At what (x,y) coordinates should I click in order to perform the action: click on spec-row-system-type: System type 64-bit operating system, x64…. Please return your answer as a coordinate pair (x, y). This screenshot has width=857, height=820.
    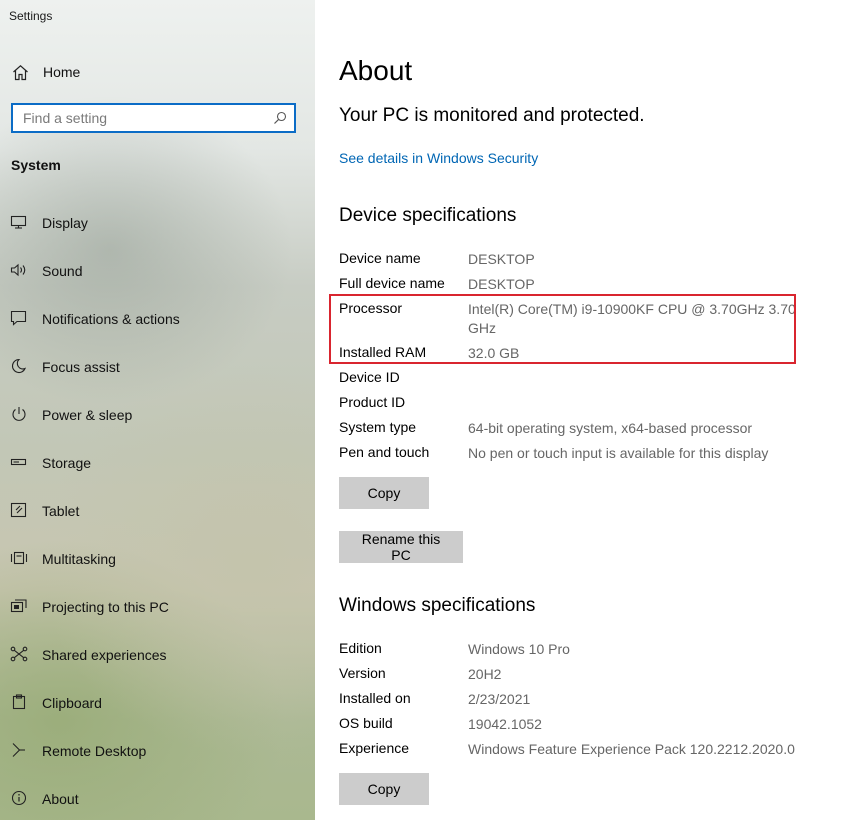
    Looking at the image, I should click on (569, 430).